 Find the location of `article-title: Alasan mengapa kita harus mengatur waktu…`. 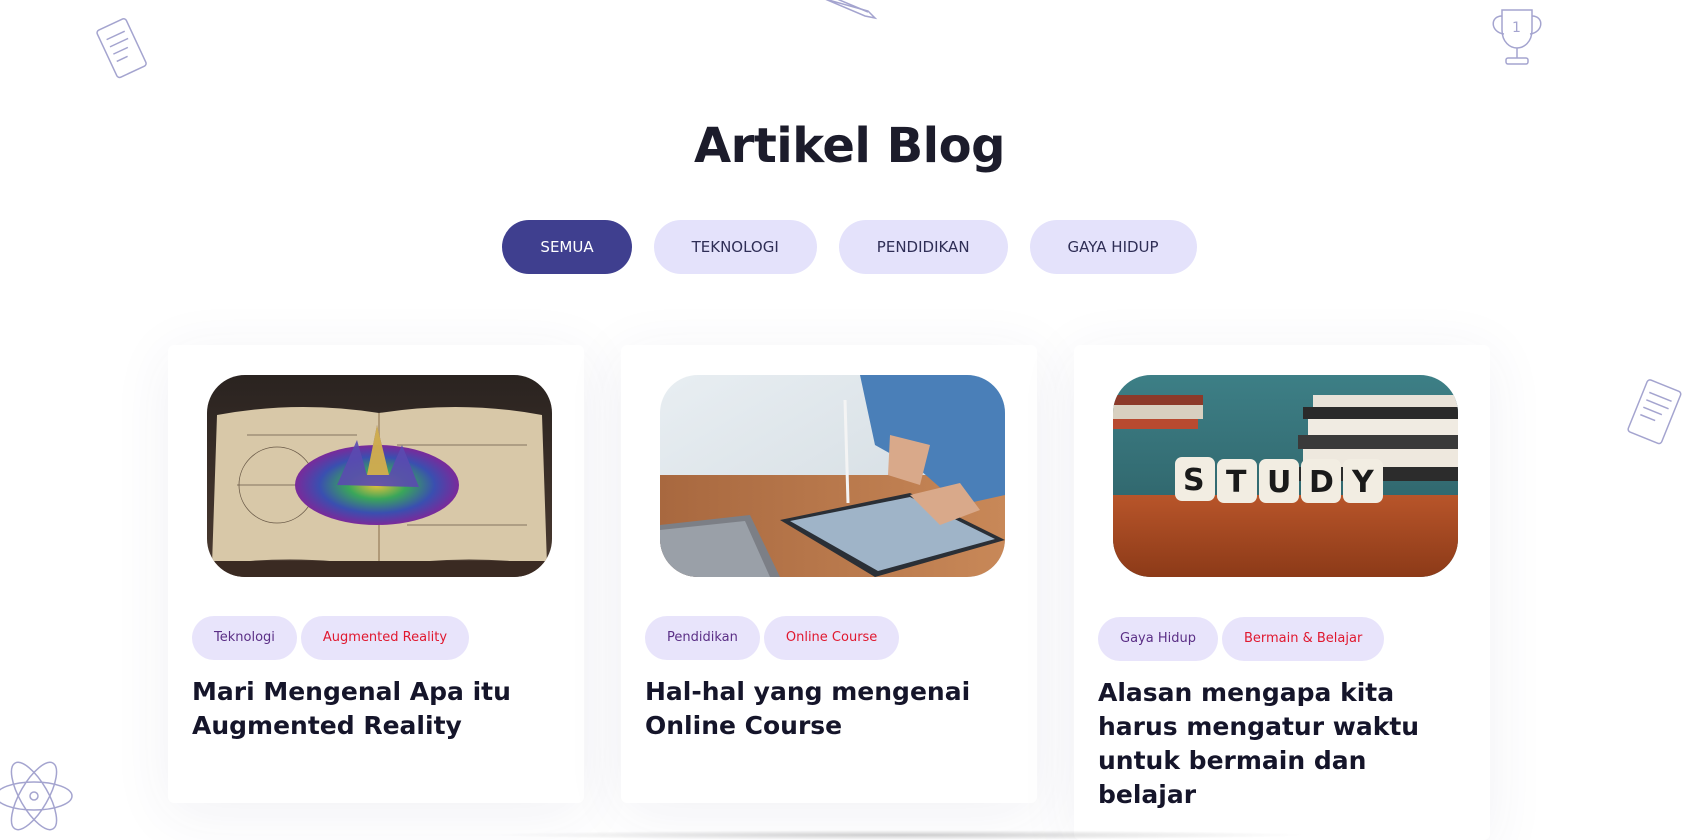

article-title: Alasan mengapa kita harus mengatur waktu… is located at coordinates (1284, 744).